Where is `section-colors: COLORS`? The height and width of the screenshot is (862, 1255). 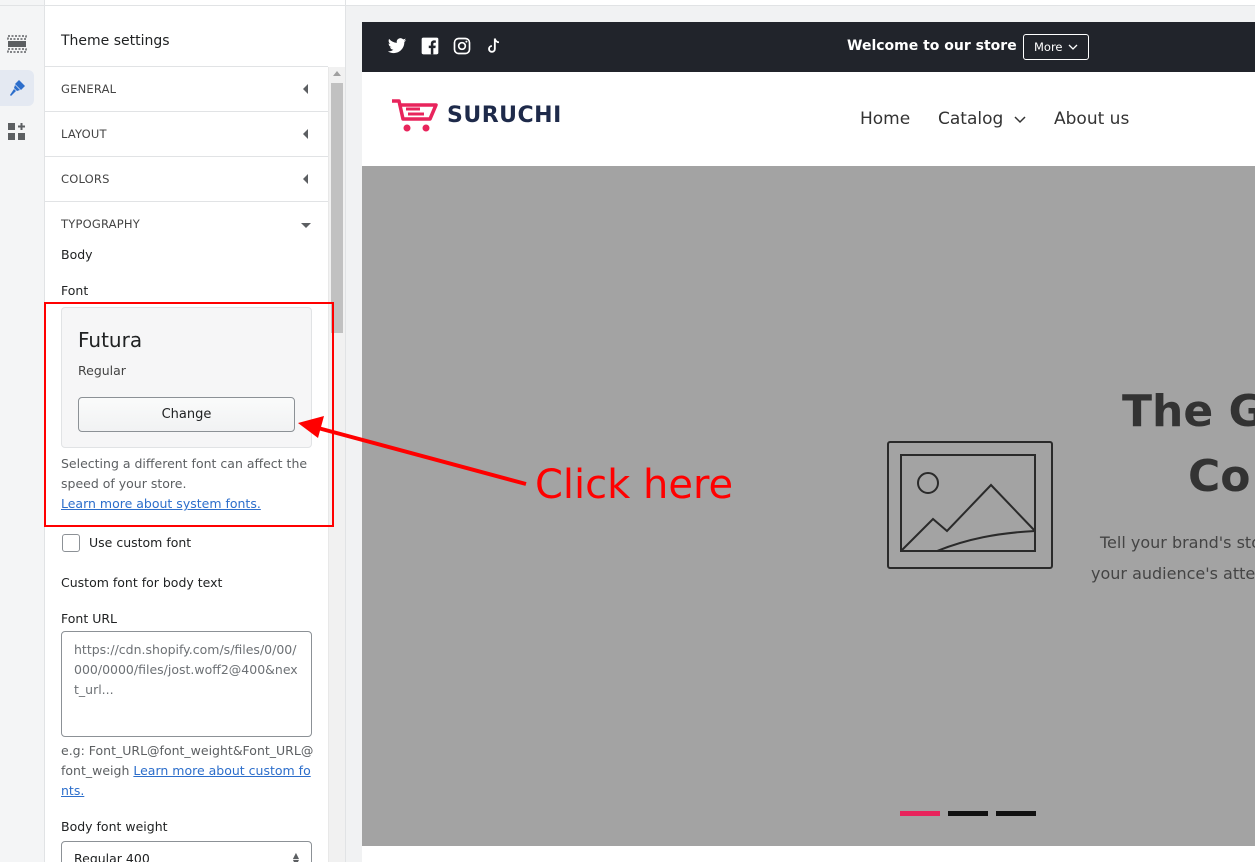
section-colors: COLORS is located at coordinates (186, 178).